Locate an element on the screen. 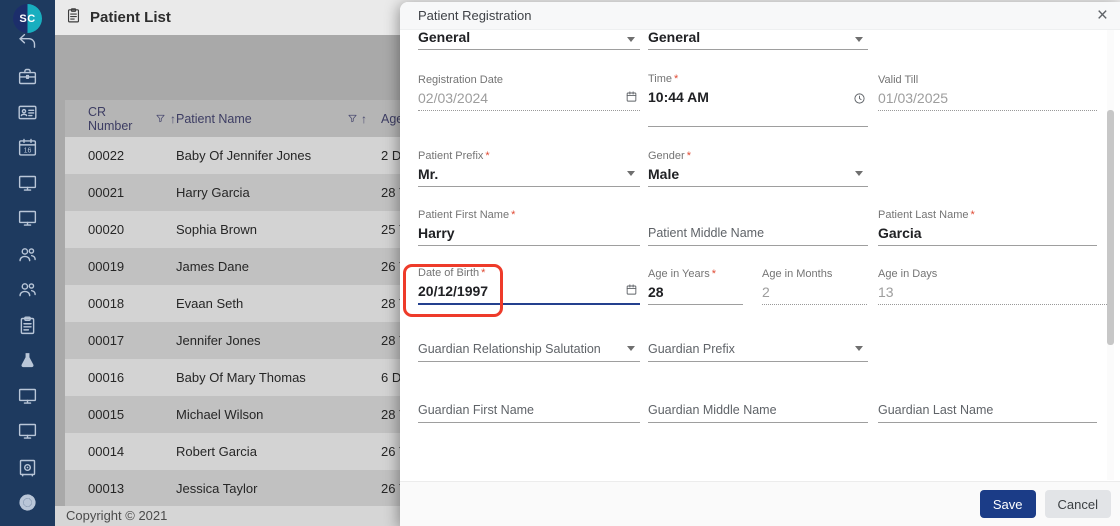  modal-footer: Save Cancel is located at coordinates (760, 503).